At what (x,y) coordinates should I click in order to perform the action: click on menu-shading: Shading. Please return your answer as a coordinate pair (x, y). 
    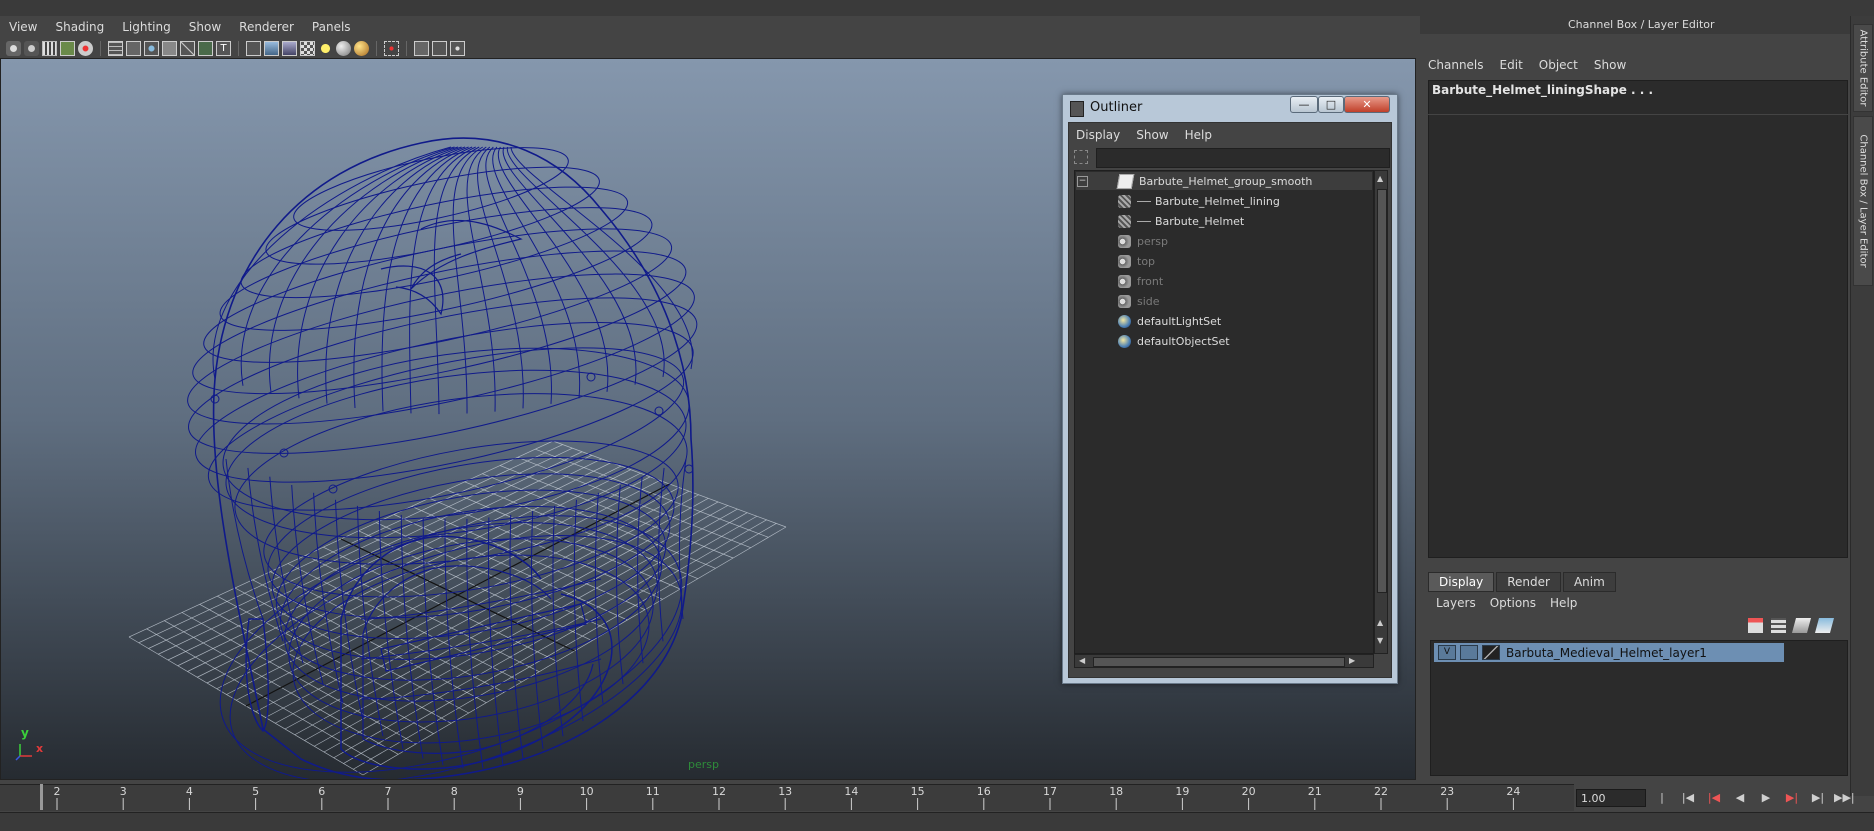
    Looking at the image, I should click on (79, 27).